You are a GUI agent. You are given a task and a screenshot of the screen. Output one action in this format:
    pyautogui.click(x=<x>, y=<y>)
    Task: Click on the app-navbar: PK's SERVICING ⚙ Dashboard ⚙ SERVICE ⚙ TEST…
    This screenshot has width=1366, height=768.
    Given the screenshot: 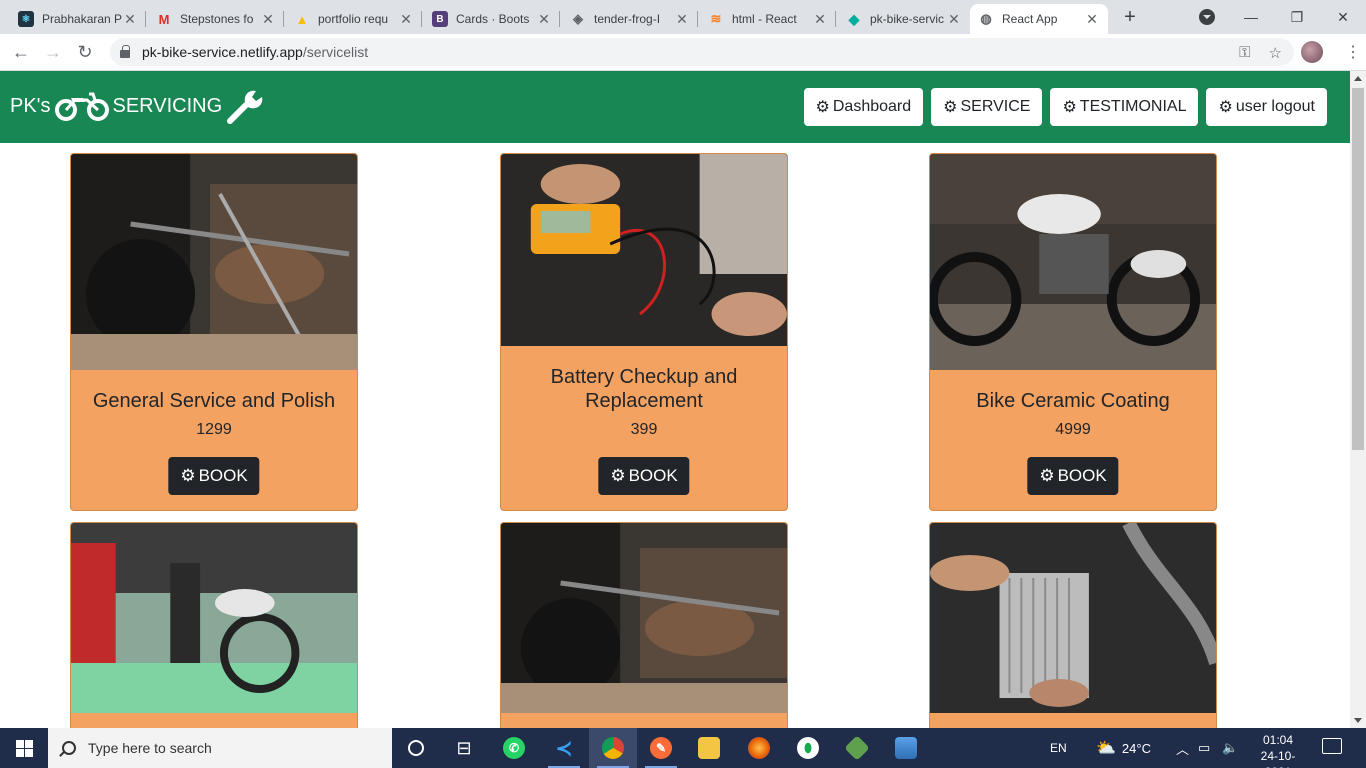 What is the action you would take?
    pyautogui.click(x=675, y=107)
    